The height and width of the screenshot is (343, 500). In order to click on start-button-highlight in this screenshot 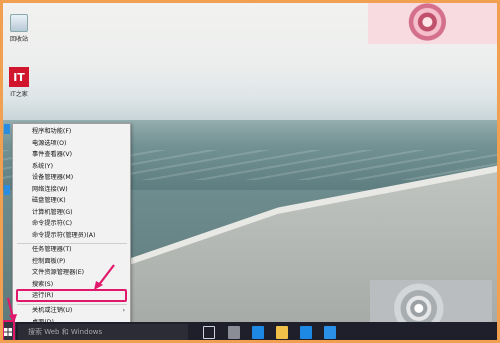, I will do `click(8, 331)`.